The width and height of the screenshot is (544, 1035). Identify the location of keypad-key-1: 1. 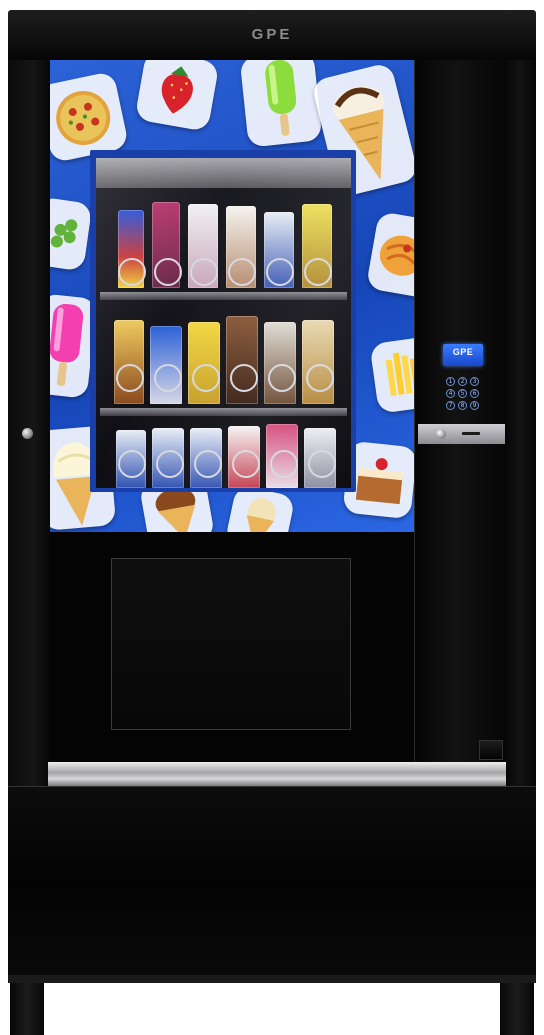
(450, 381).